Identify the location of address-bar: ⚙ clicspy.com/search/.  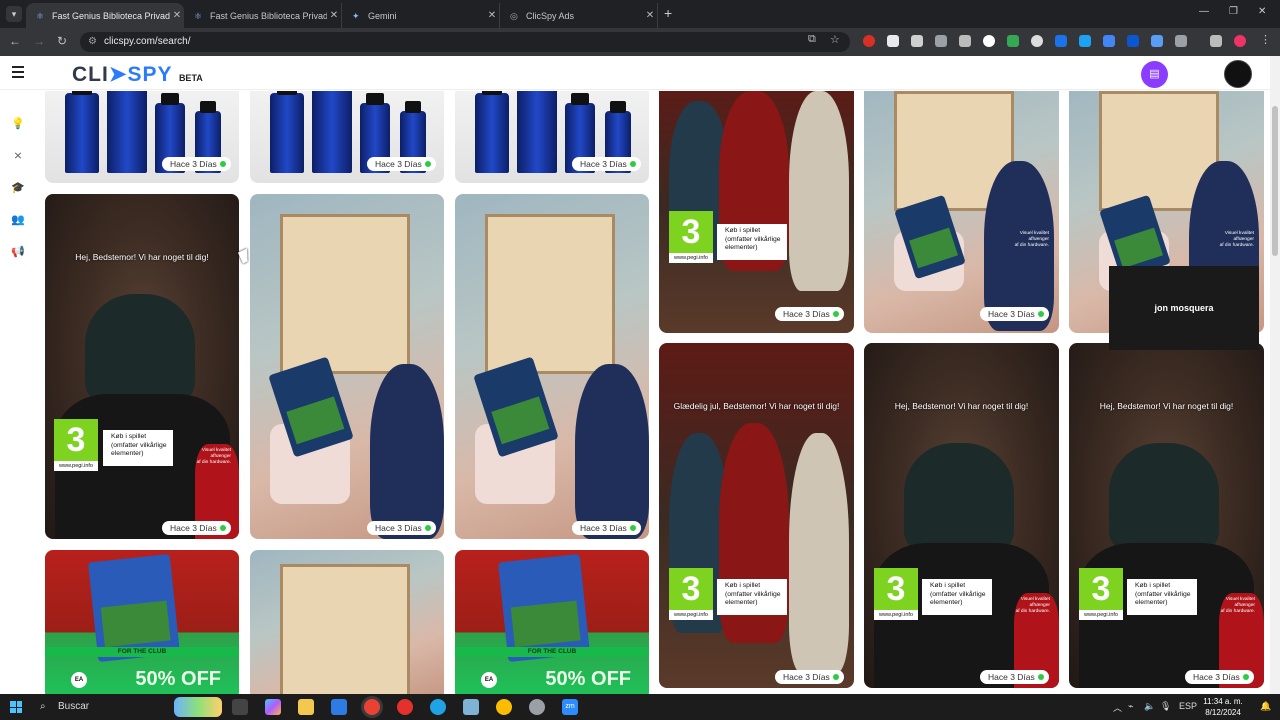
(465, 42).